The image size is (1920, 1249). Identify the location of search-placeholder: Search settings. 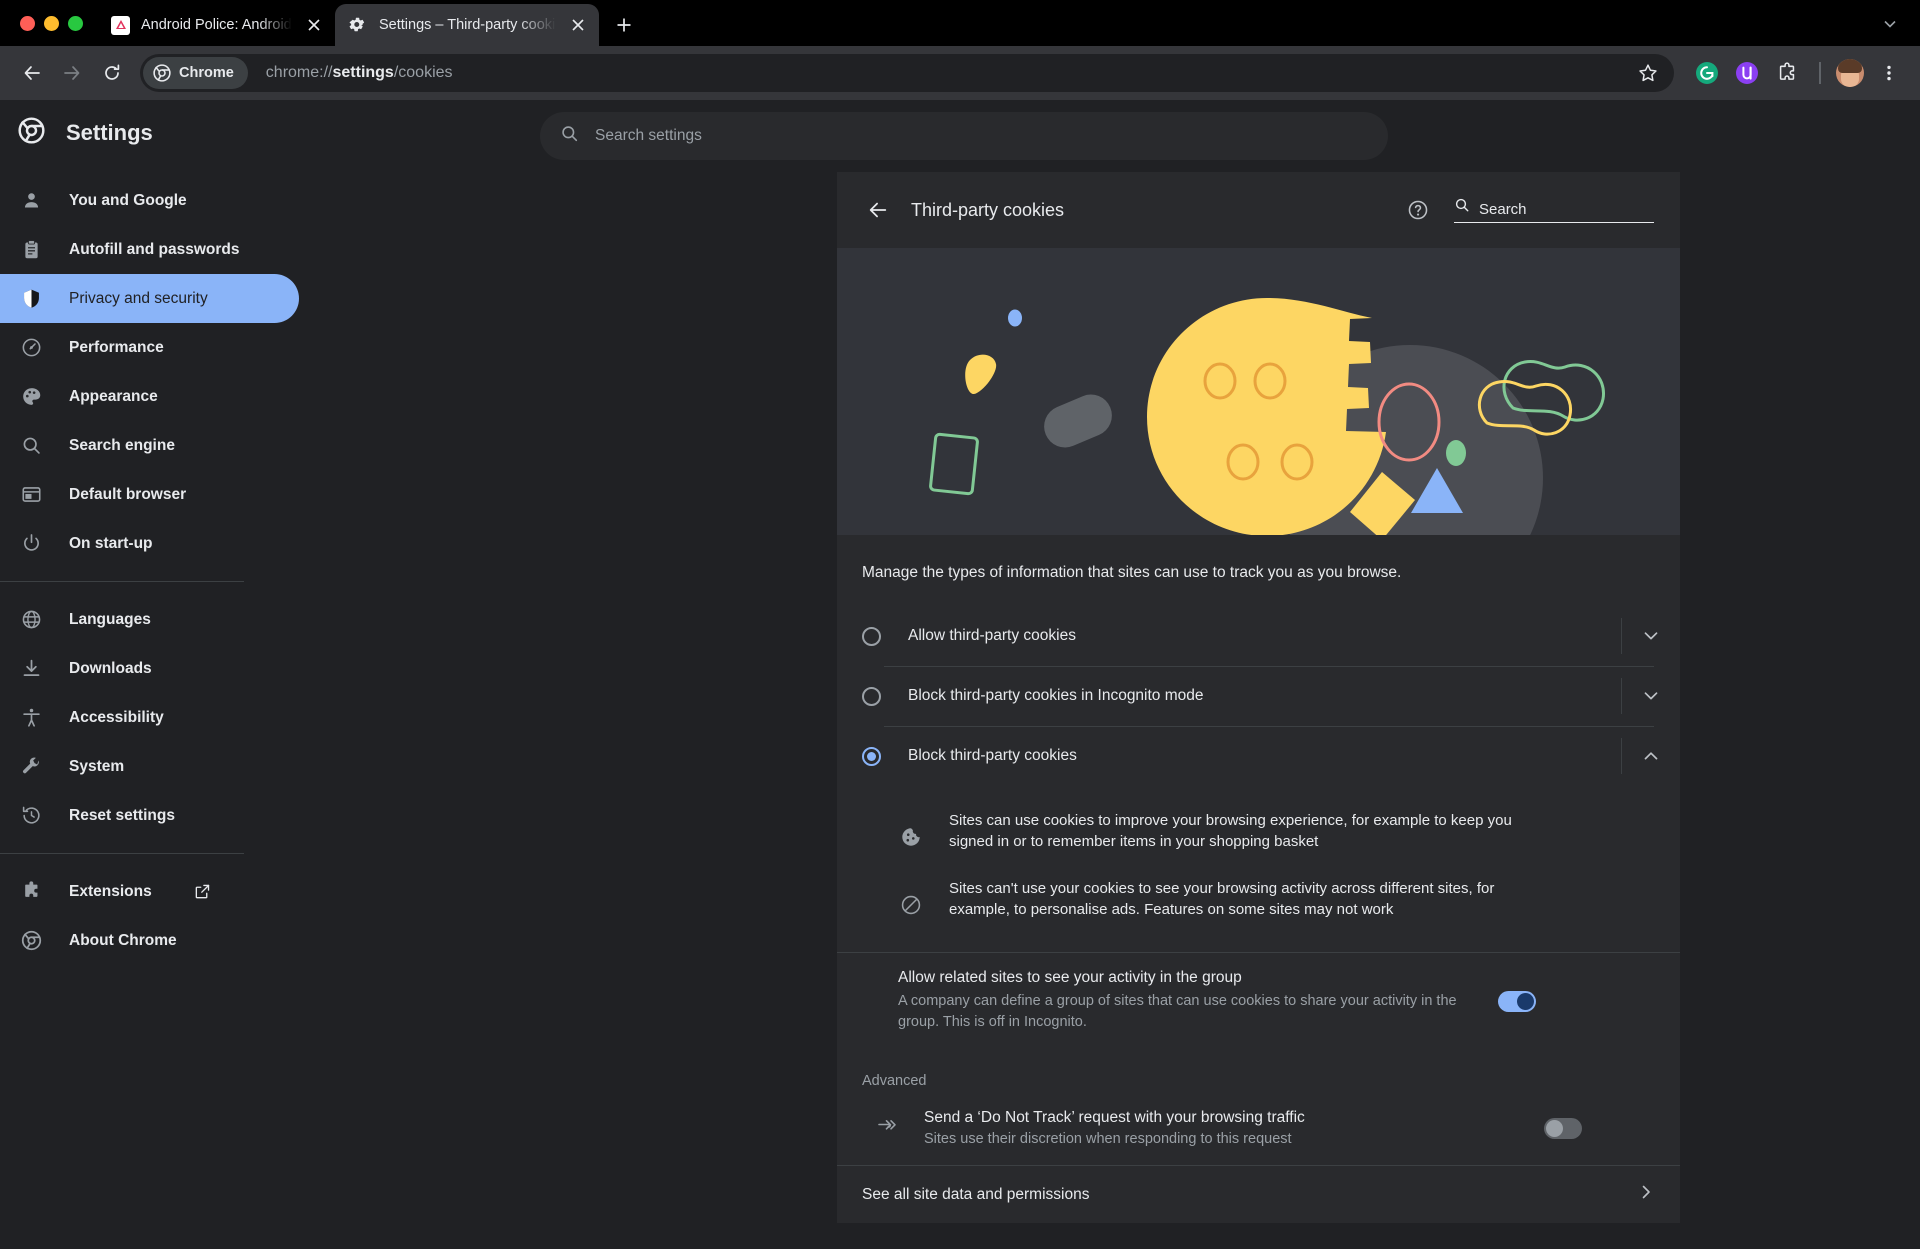
(648, 135).